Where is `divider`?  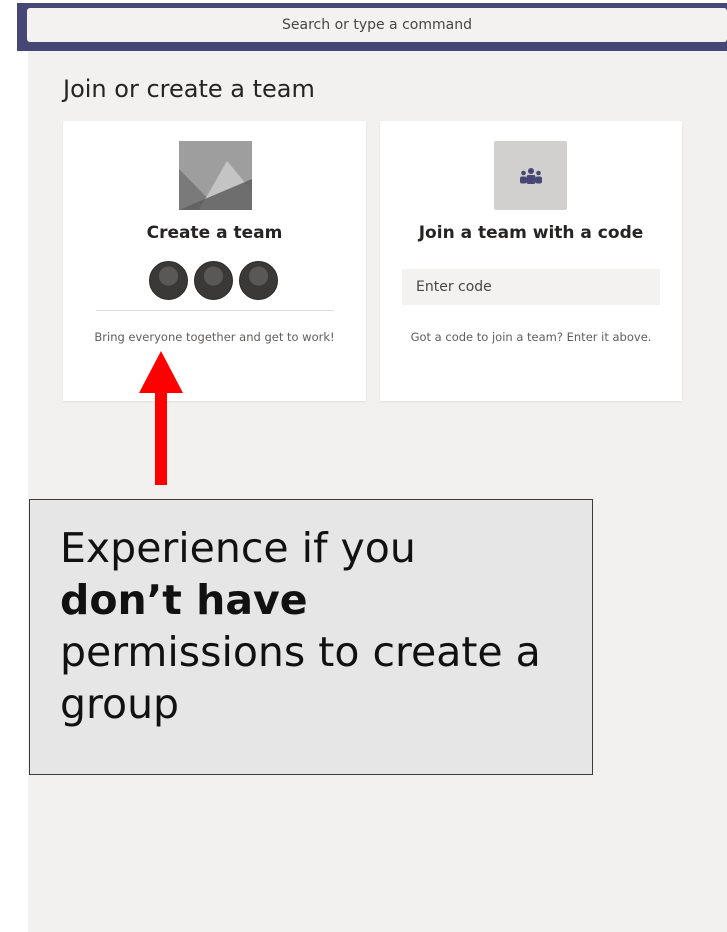 divider is located at coordinates (215, 310).